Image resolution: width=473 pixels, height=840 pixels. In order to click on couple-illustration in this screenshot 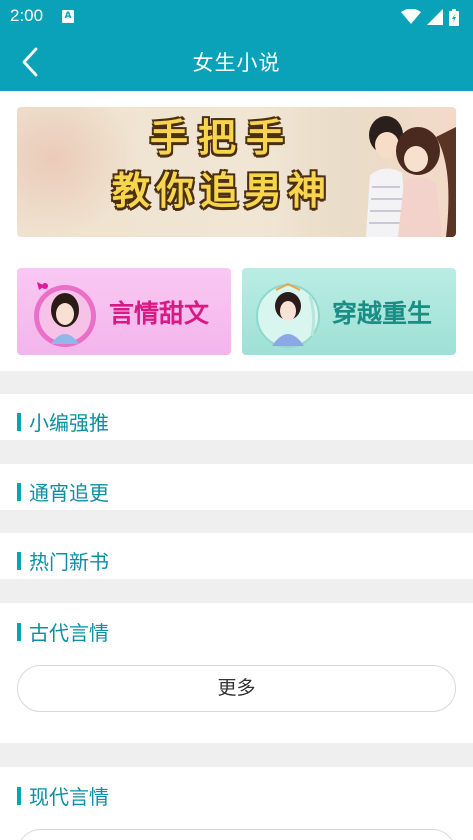, I will do `click(411, 176)`.